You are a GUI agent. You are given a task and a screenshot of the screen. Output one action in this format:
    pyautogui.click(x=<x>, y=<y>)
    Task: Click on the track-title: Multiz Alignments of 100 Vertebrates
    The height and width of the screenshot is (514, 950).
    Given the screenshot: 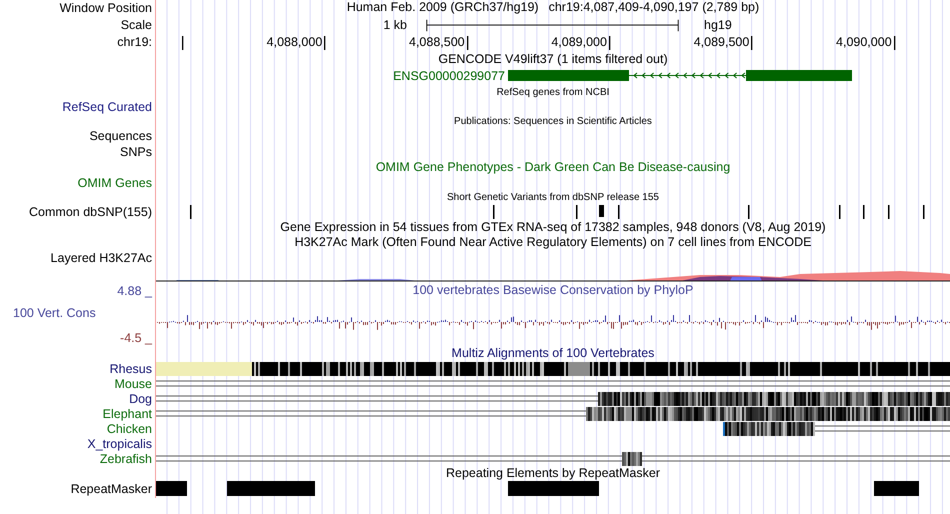 What is the action you would take?
    pyautogui.click(x=553, y=353)
    